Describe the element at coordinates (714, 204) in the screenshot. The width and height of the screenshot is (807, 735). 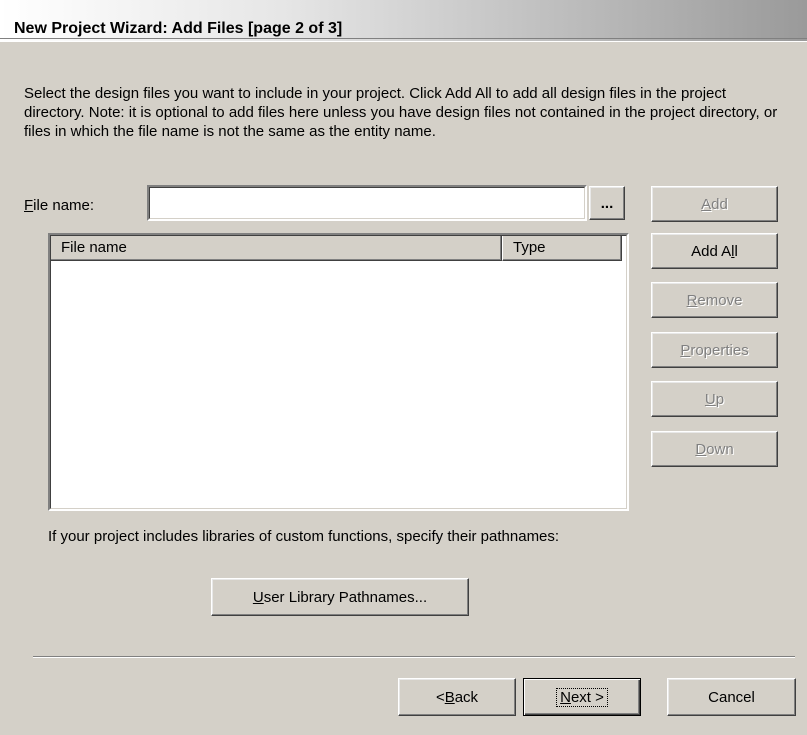
I see `add-button: Add` at that location.